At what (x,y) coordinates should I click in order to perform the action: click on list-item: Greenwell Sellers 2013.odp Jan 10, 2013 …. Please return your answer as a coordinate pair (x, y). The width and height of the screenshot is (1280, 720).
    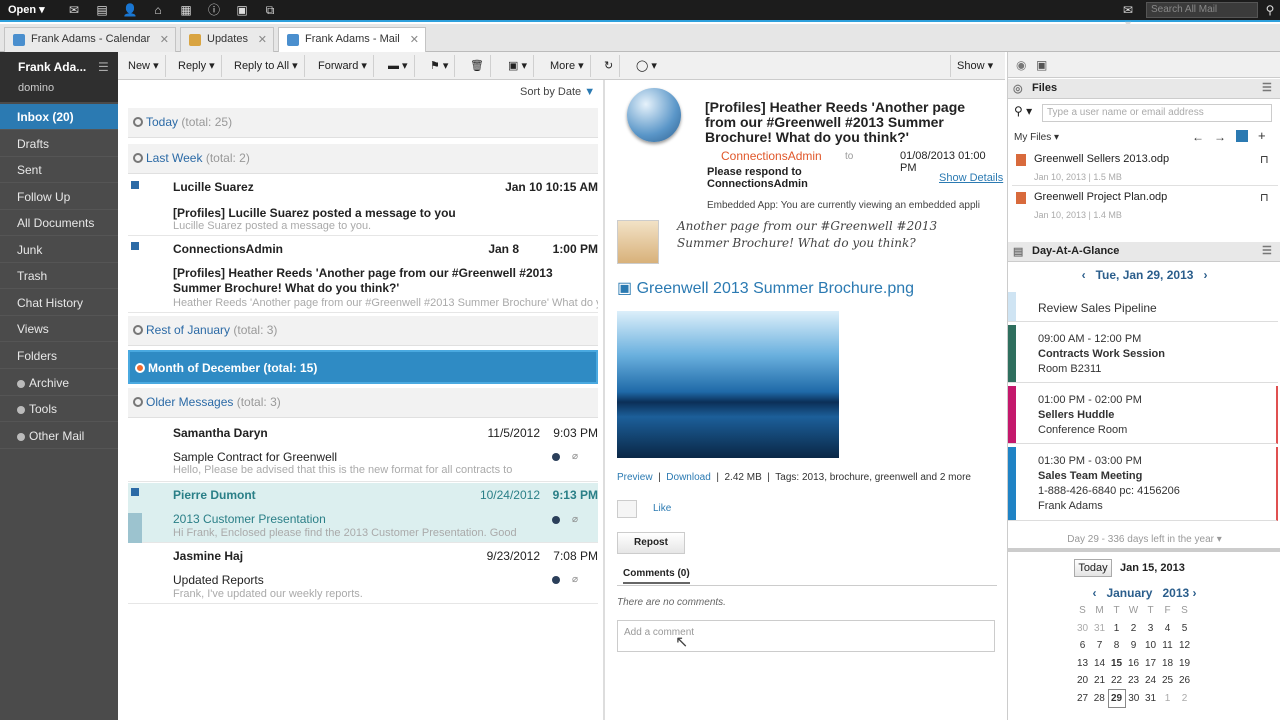
    Looking at the image, I should click on (1145, 168).